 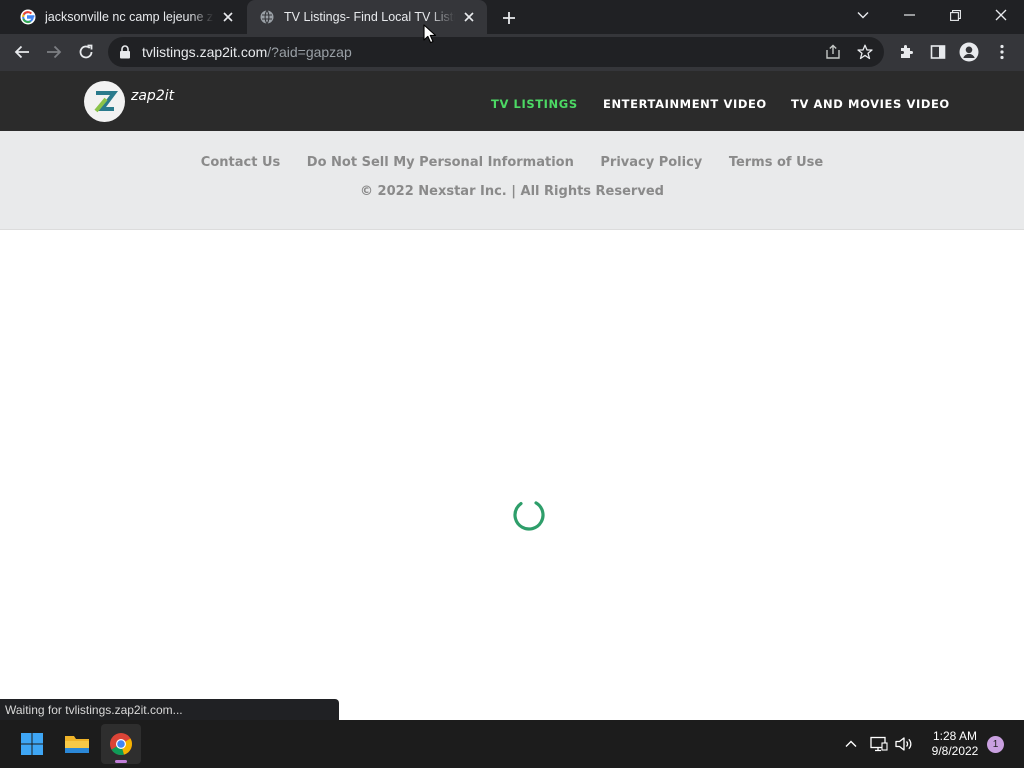 I want to click on nav-tv-and-movies-video: TV AND MOVIES VIDEO, so click(x=870, y=104).